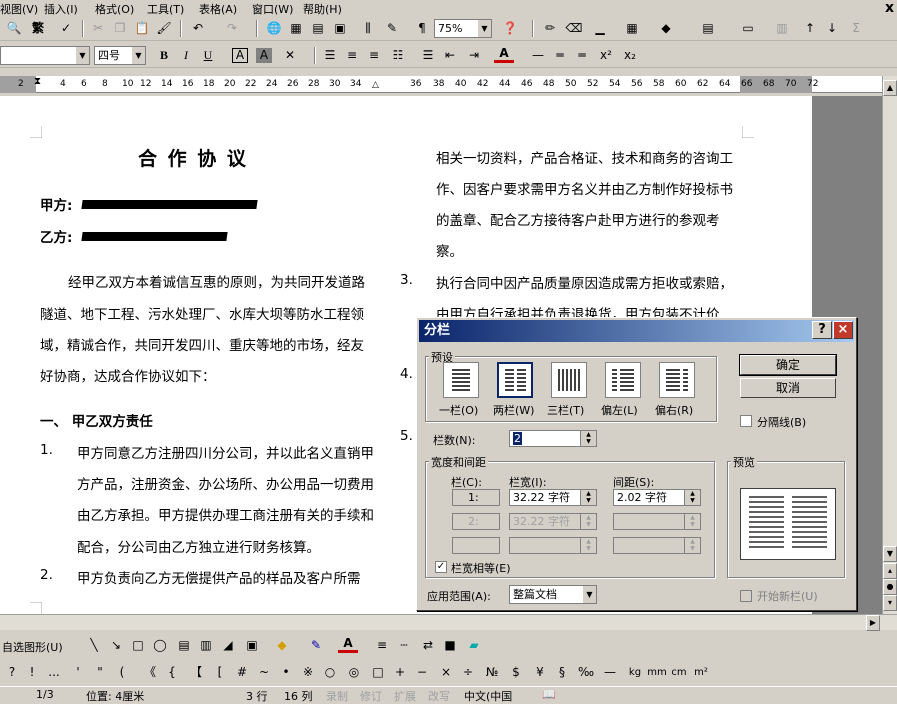 The width and height of the screenshot is (897, 704). I want to click on pen-icon: ✏, so click(550, 28).